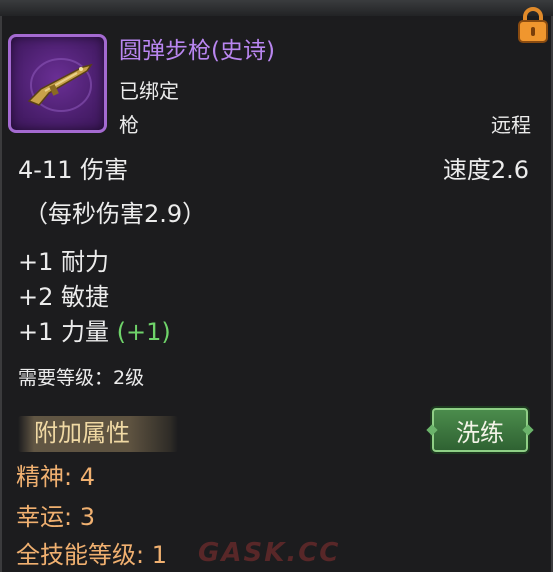  I want to click on item-icon-frame, so click(57, 83).